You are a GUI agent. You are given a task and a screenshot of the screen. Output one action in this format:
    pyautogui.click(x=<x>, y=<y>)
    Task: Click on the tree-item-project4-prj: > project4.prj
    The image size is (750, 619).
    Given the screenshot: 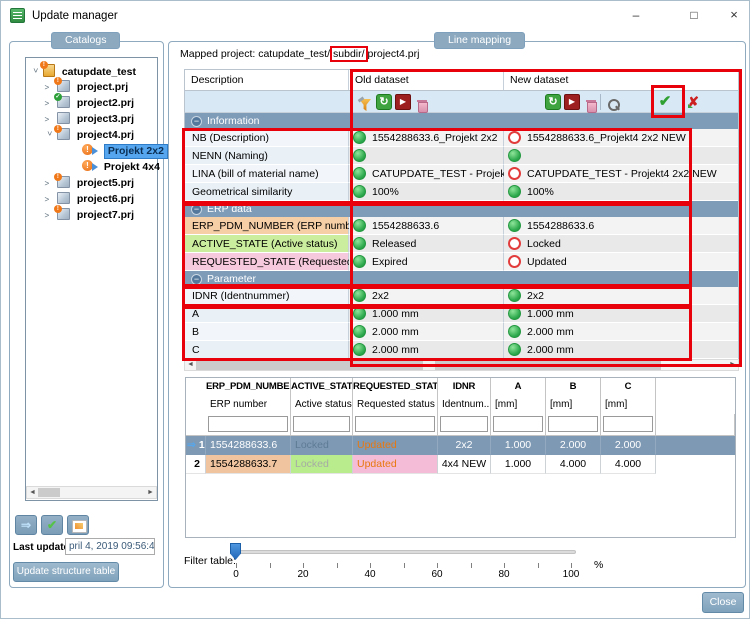 What is the action you would take?
    pyautogui.click(x=88, y=134)
    